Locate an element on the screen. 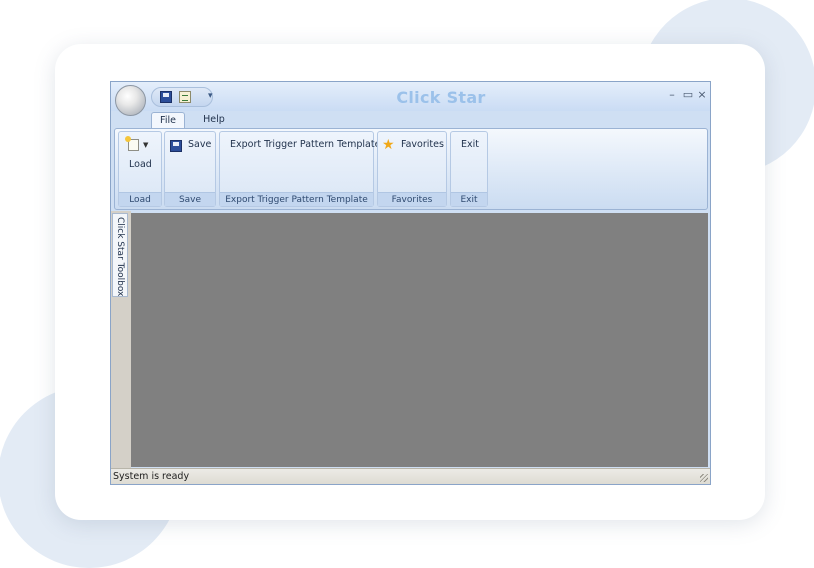  quick-save-icon is located at coordinates (166, 97).